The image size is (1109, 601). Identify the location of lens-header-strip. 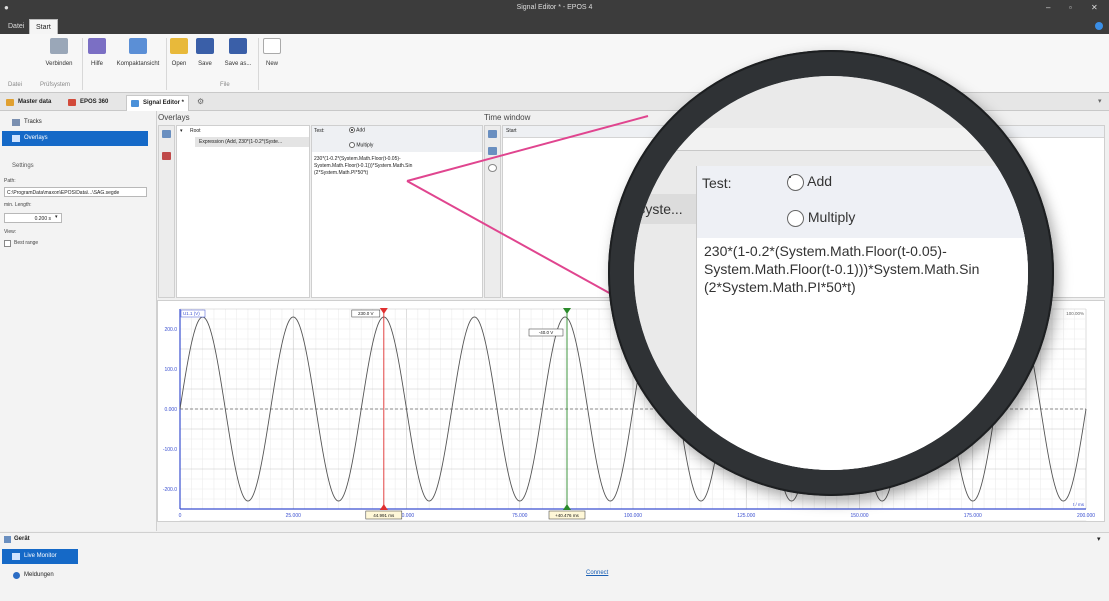
(846, 139).